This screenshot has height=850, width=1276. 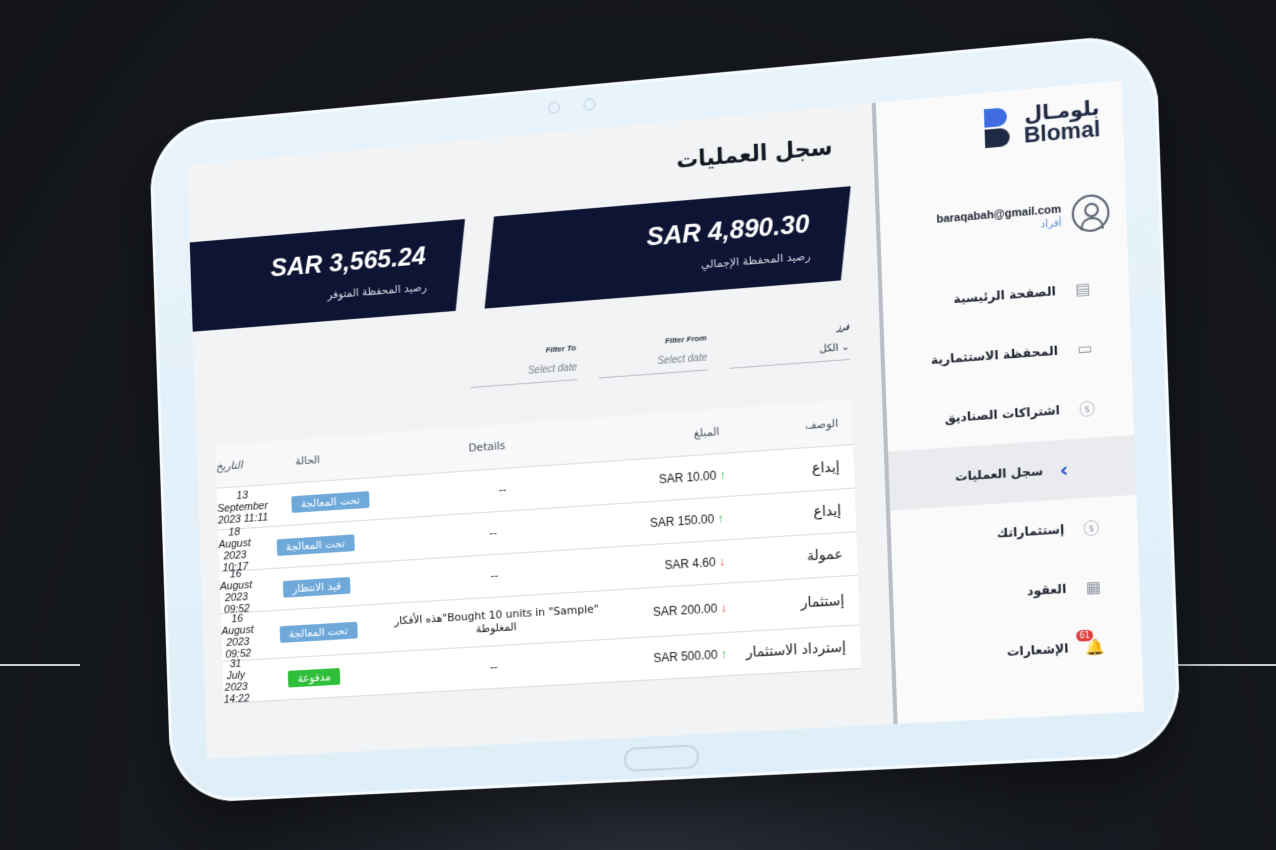 What do you see at coordinates (994, 355) in the screenshot?
I see `sidebar-item-label: المحفظة الاستثمارية` at bounding box center [994, 355].